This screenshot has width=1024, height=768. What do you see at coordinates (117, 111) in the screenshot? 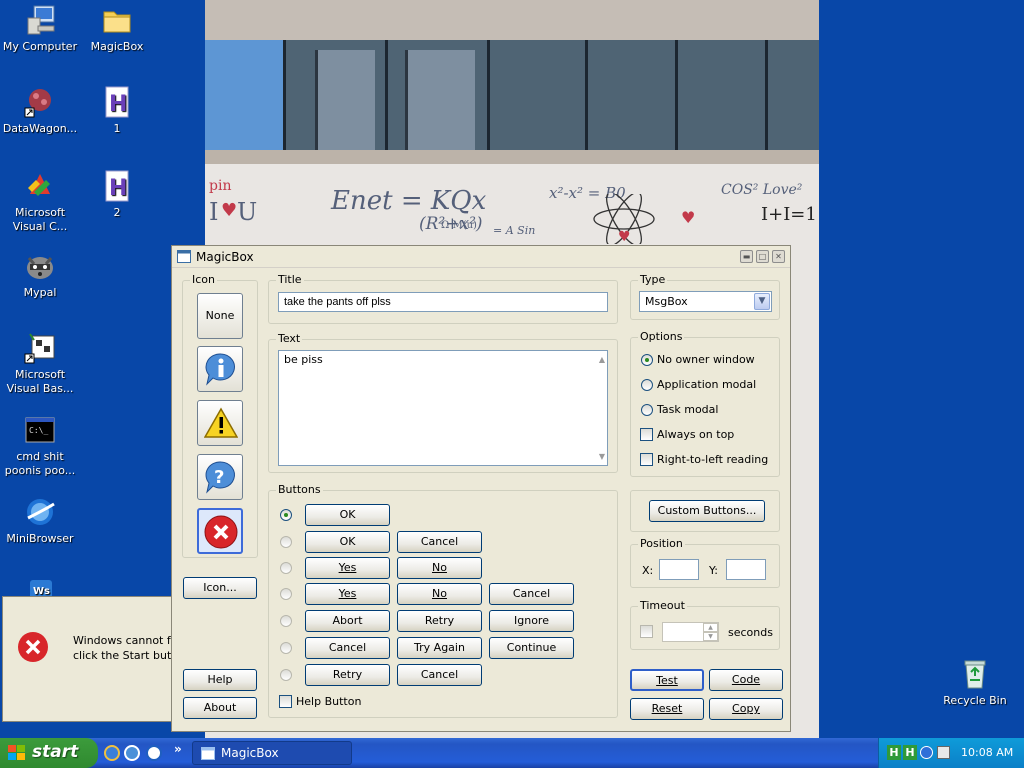
I see `desktop-icon-1: H 1` at bounding box center [117, 111].